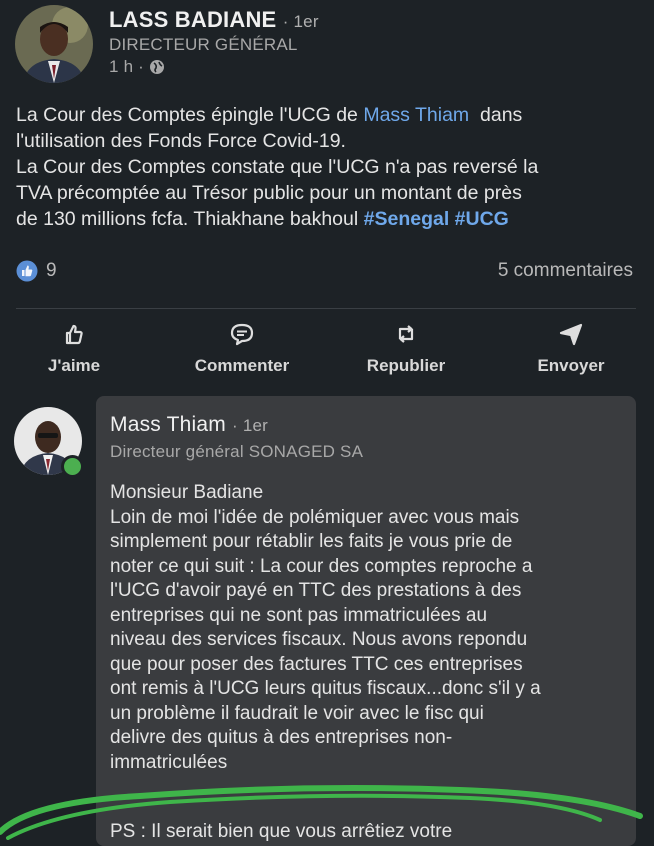  I want to click on repost-button: Republier, so click(406, 348).